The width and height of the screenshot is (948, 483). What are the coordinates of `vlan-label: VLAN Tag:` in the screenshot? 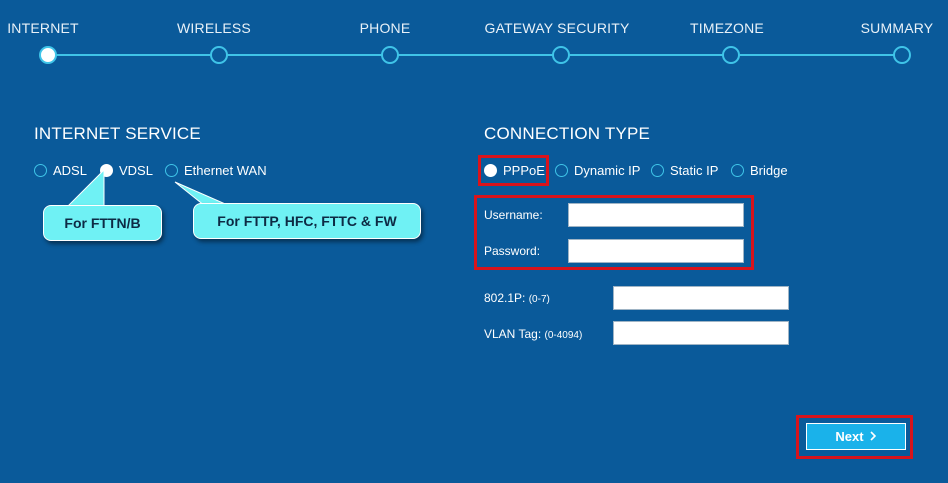 It's located at (513, 334).